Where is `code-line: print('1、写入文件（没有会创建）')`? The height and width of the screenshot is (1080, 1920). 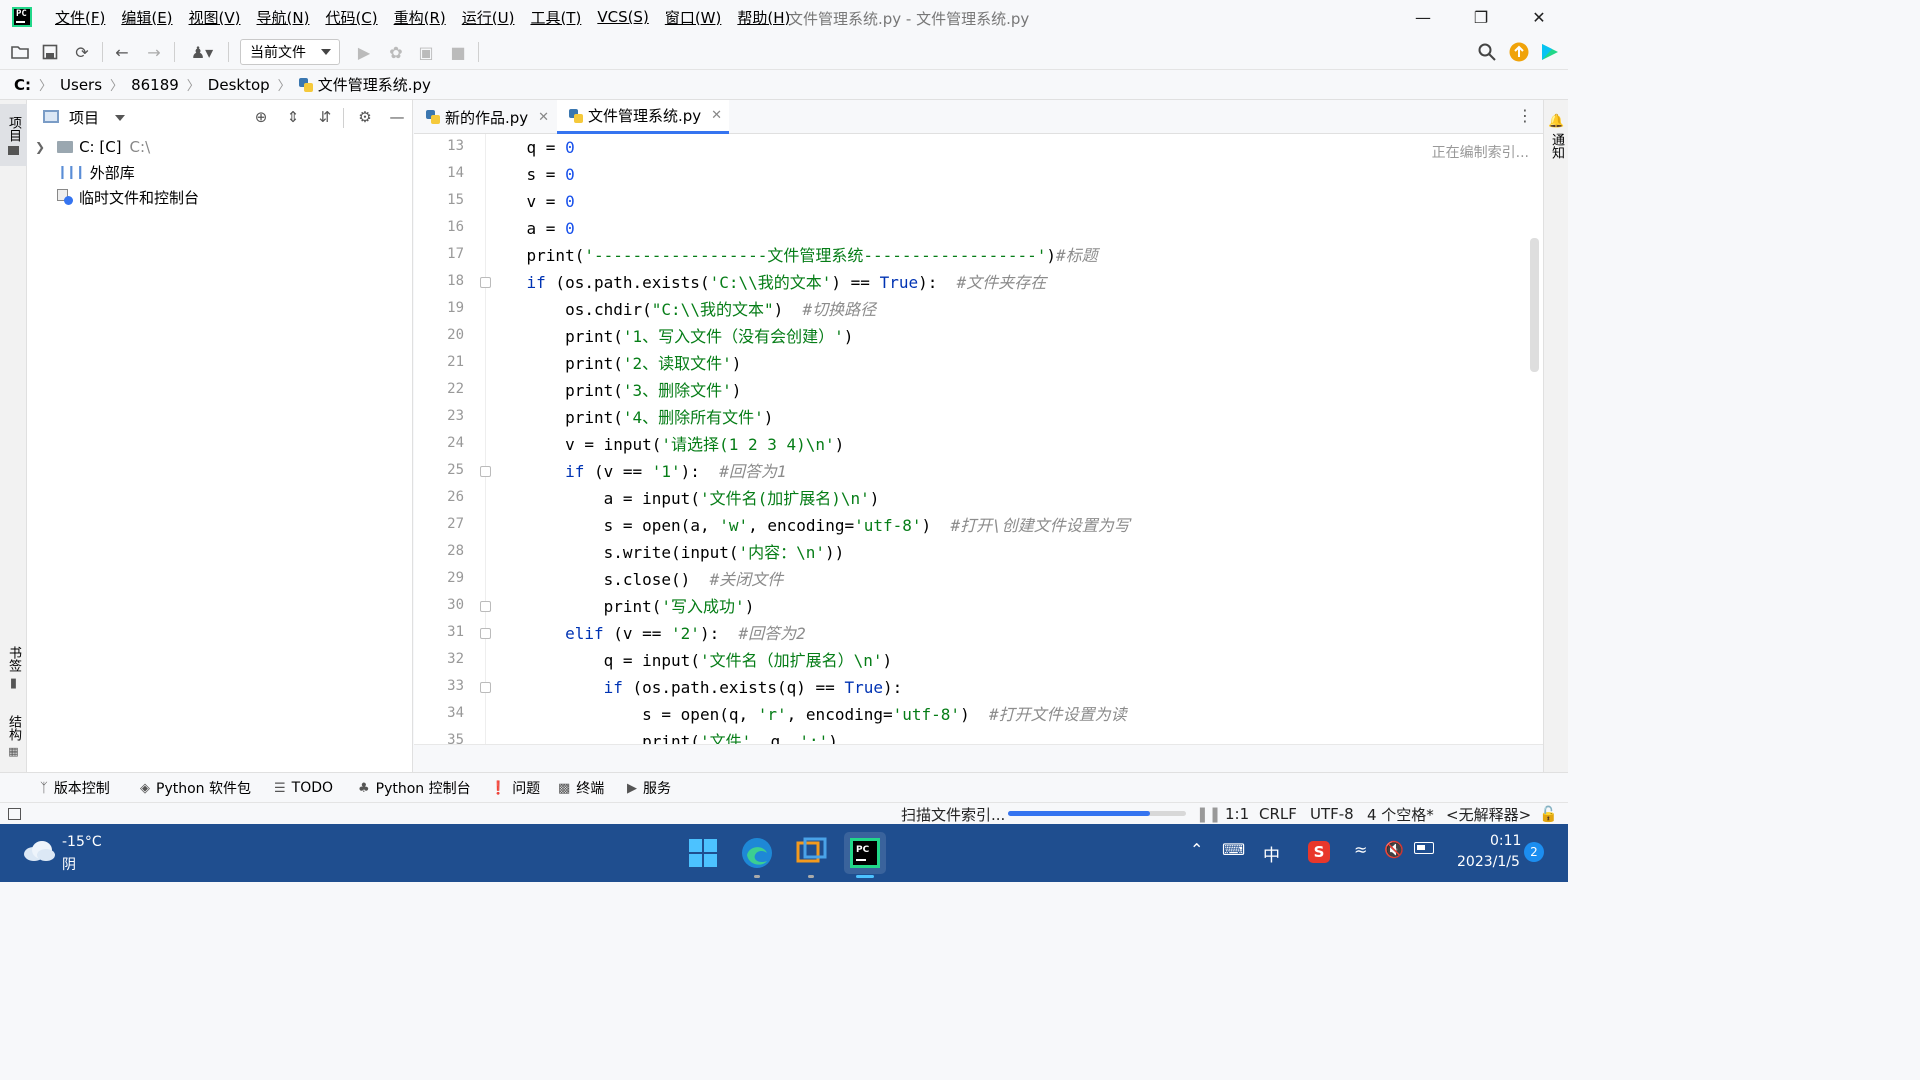 code-line: print('1、写入文件（没有会创建）') is located at coordinates (670, 336).